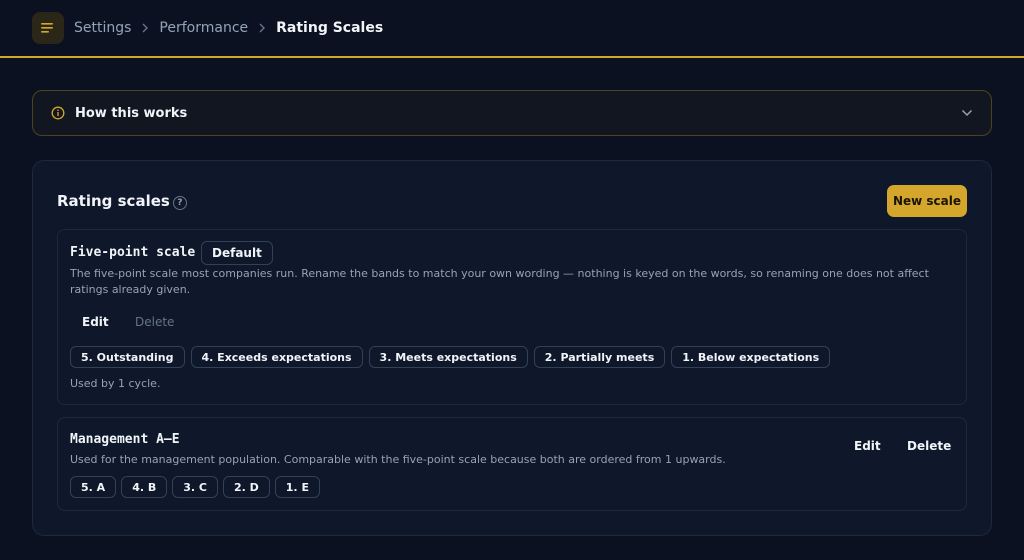 The height and width of the screenshot is (560, 1024). What do you see at coordinates (276, 357) in the screenshot?
I see `band-chip: 4. Exceeds expectations` at bounding box center [276, 357].